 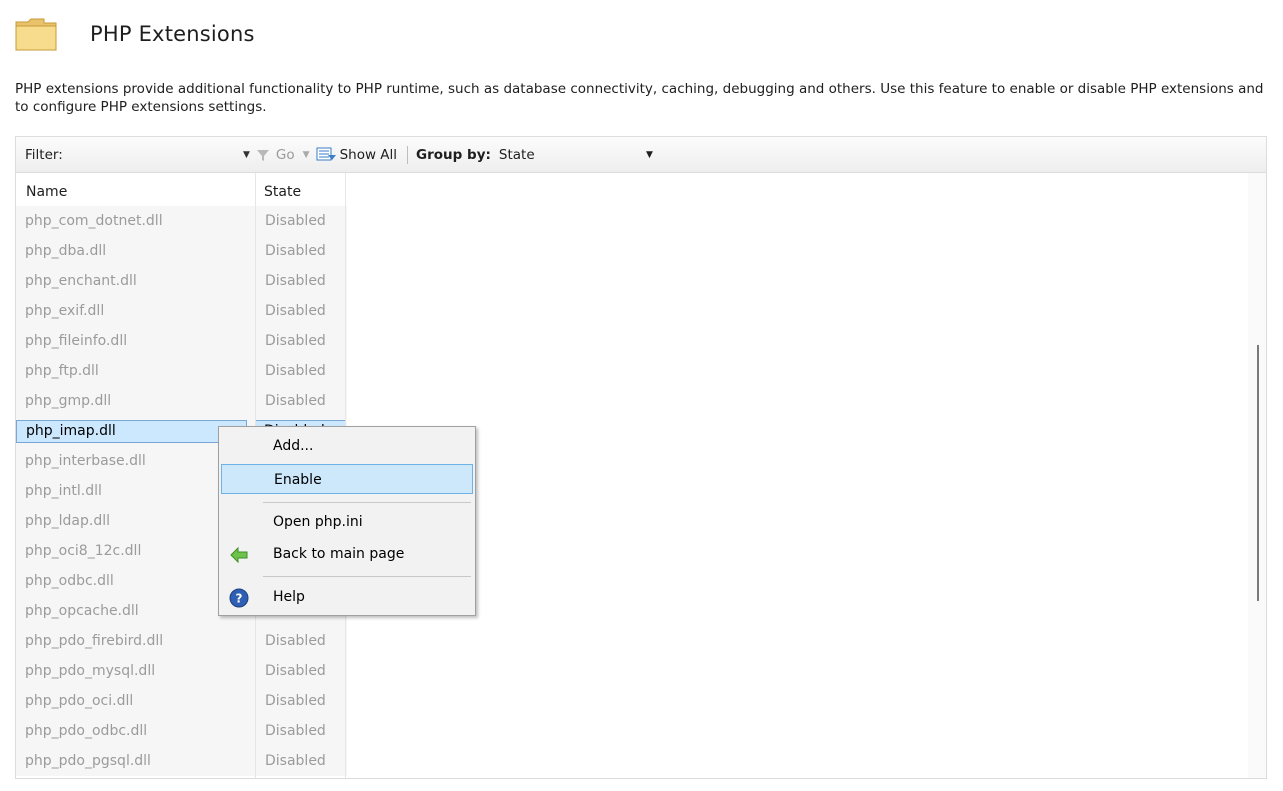 What do you see at coordinates (368, 154) in the screenshot?
I see `show-all-label: Show All` at bounding box center [368, 154].